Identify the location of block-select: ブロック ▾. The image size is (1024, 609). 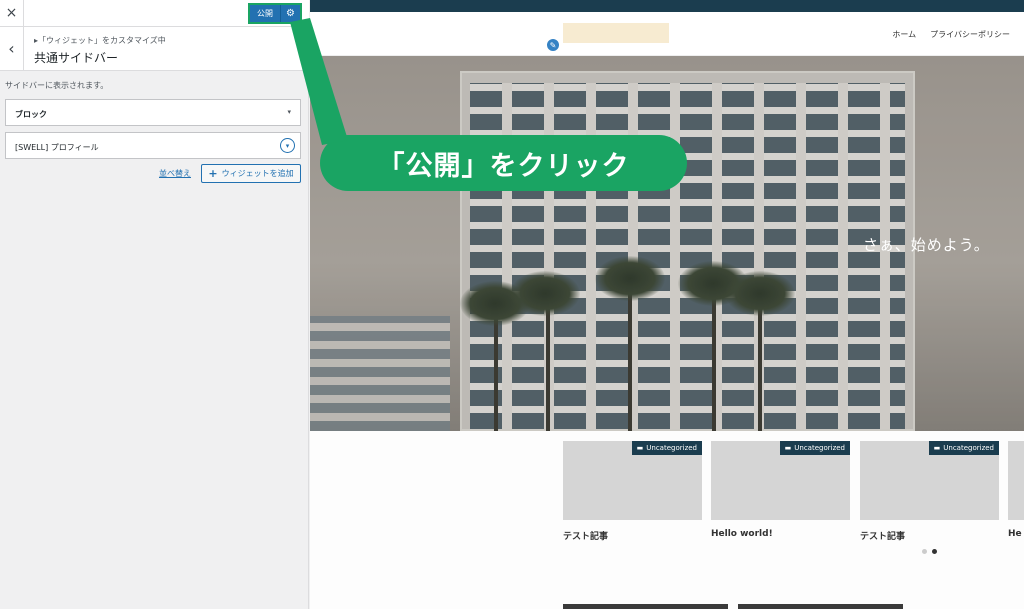
(153, 112).